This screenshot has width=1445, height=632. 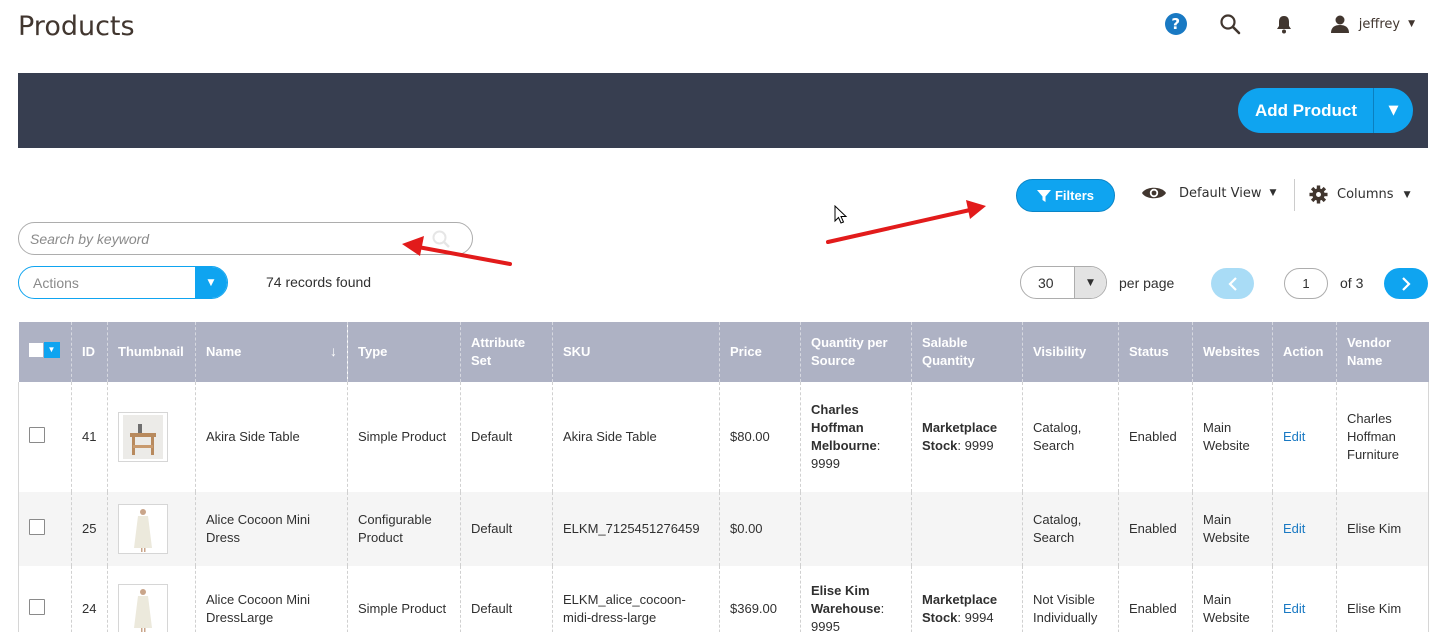 What do you see at coordinates (760, 352) in the screenshot?
I see `column-header-price: Price` at bounding box center [760, 352].